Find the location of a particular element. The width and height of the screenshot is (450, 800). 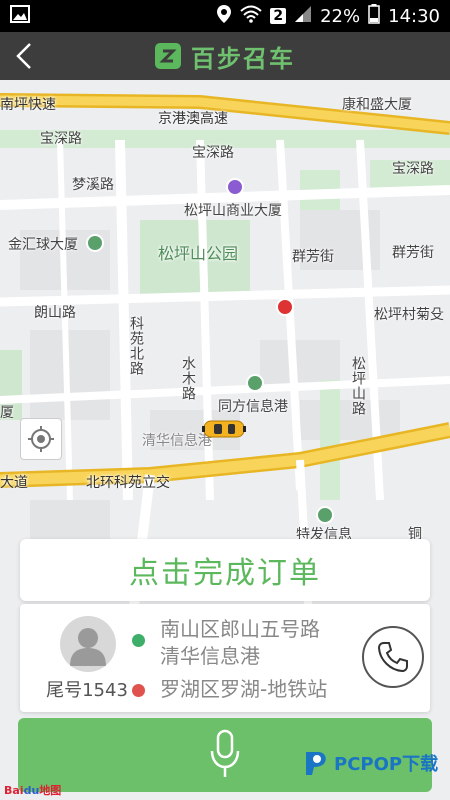

crosshair-icon is located at coordinates (41, 439).